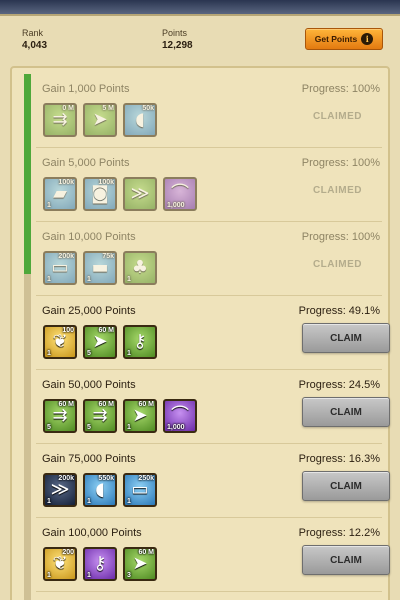 This screenshot has width=400, height=600. What do you see at coordinates (177, 45) in the screenshot?
I see `points-value: 12,298` at bounding box center [177, 45].